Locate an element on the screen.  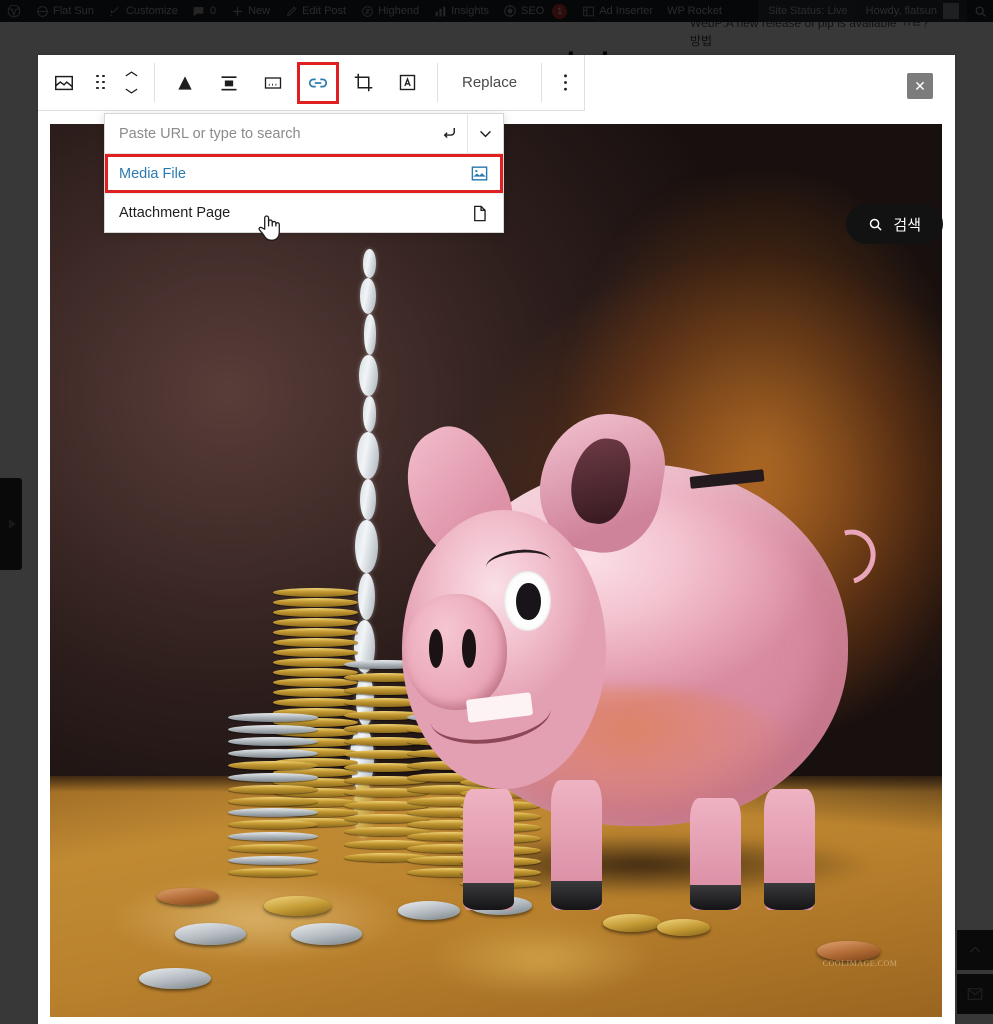
link-option-media-file-label: Media File is located at coordinates (152, 173).